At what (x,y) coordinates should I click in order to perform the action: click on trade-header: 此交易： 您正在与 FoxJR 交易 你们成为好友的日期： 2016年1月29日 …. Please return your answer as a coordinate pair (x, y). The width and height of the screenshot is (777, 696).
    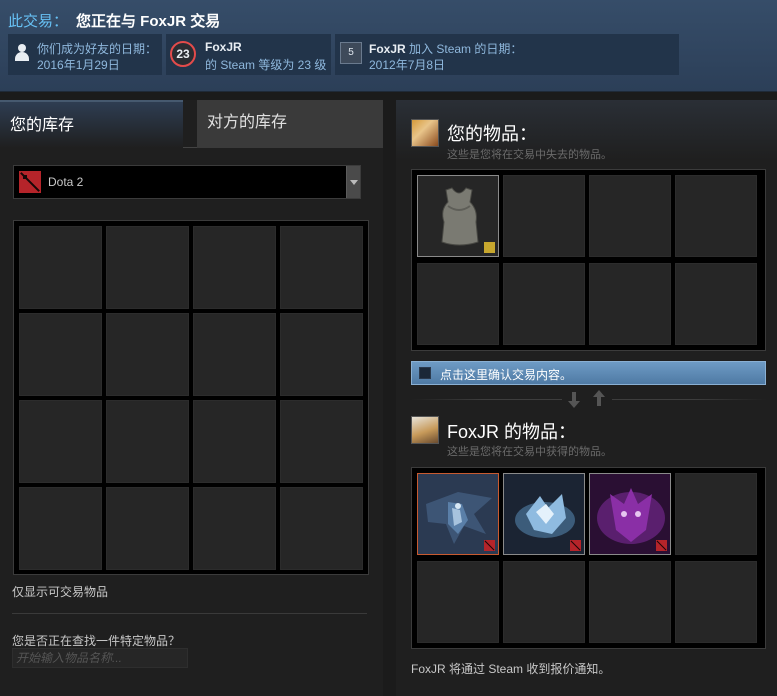
    Looking at the image, I should click on (388, 46).